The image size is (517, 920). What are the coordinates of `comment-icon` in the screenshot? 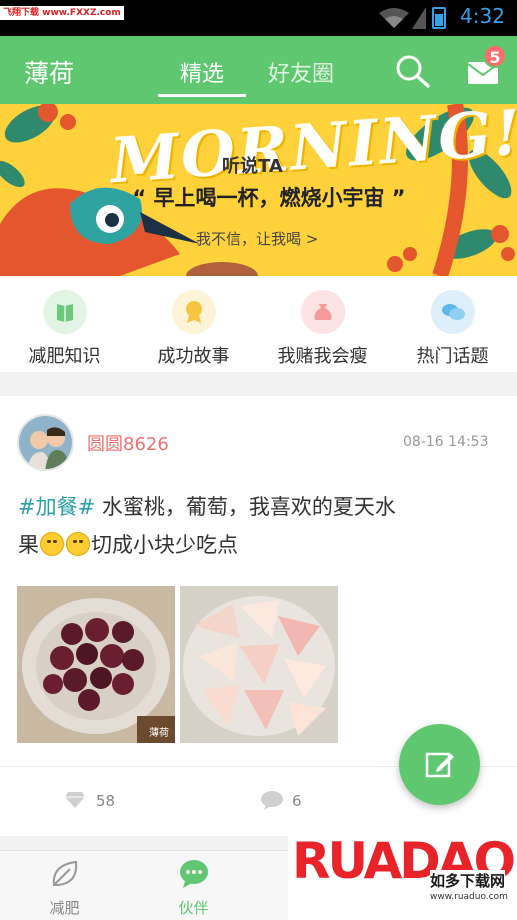 It's located at (272, 800).